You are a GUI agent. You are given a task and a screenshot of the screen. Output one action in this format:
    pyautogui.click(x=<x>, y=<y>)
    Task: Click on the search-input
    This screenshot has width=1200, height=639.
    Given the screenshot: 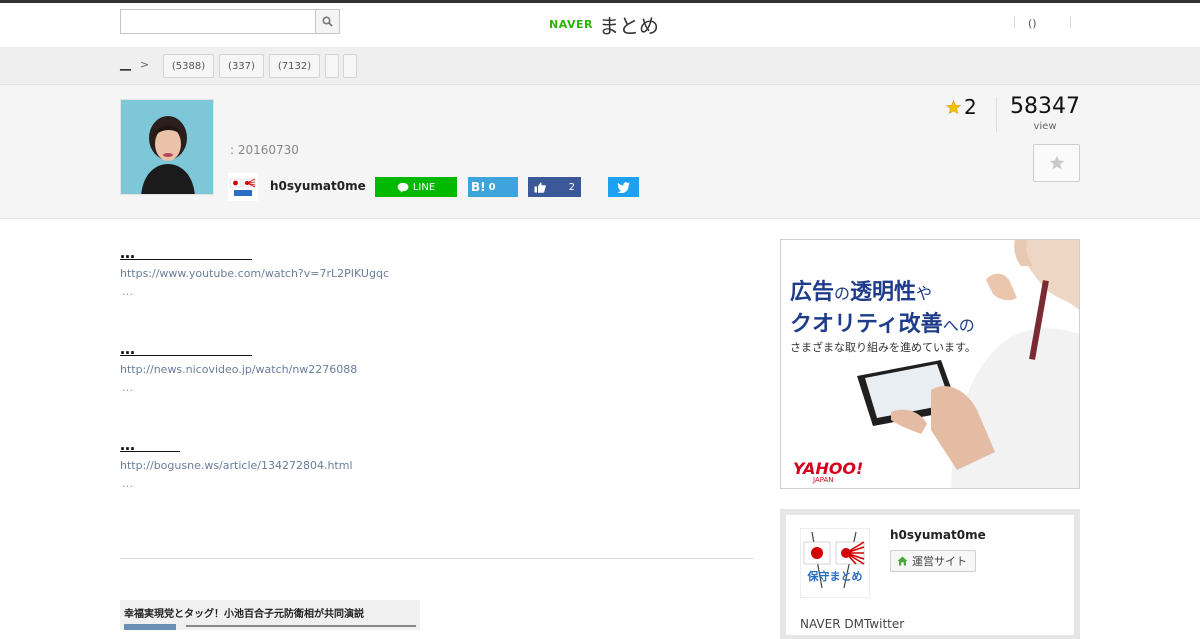 What is the action you would take?
    pyautogui.click(x=218, y=21)
    